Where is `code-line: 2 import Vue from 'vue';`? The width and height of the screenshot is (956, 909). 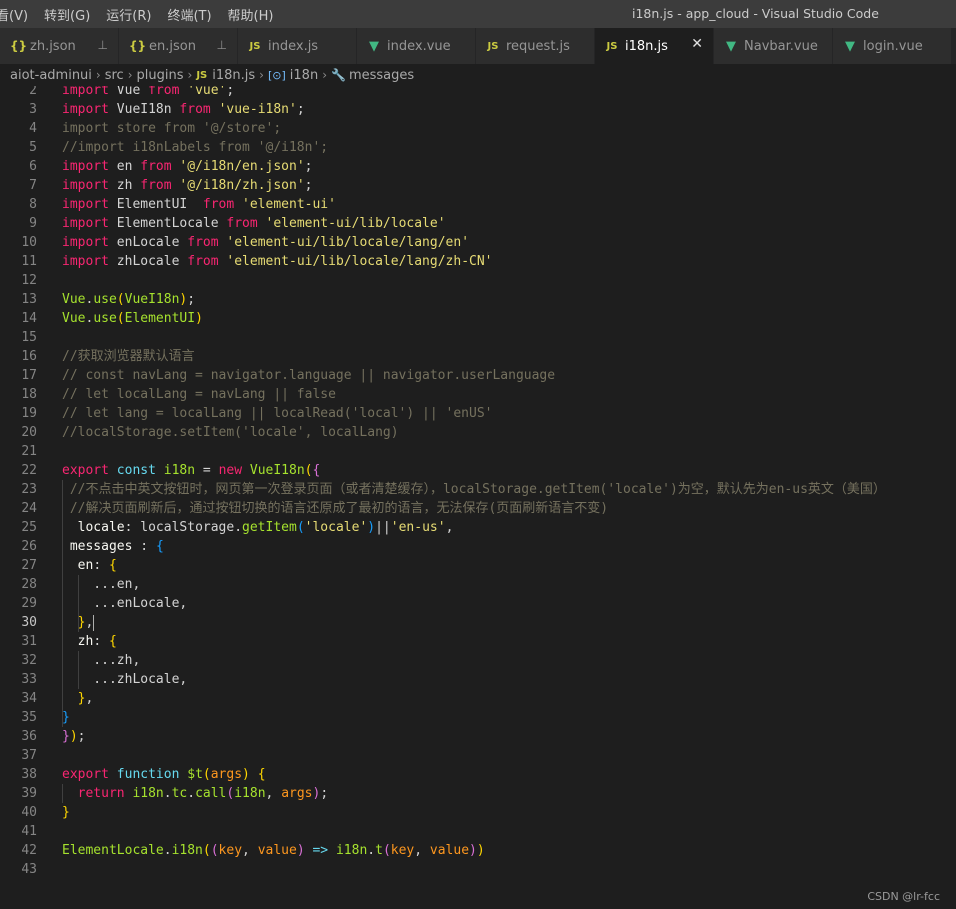 code-line: 2 import Vue from 'vue'; is located at coordinates (478, 93).